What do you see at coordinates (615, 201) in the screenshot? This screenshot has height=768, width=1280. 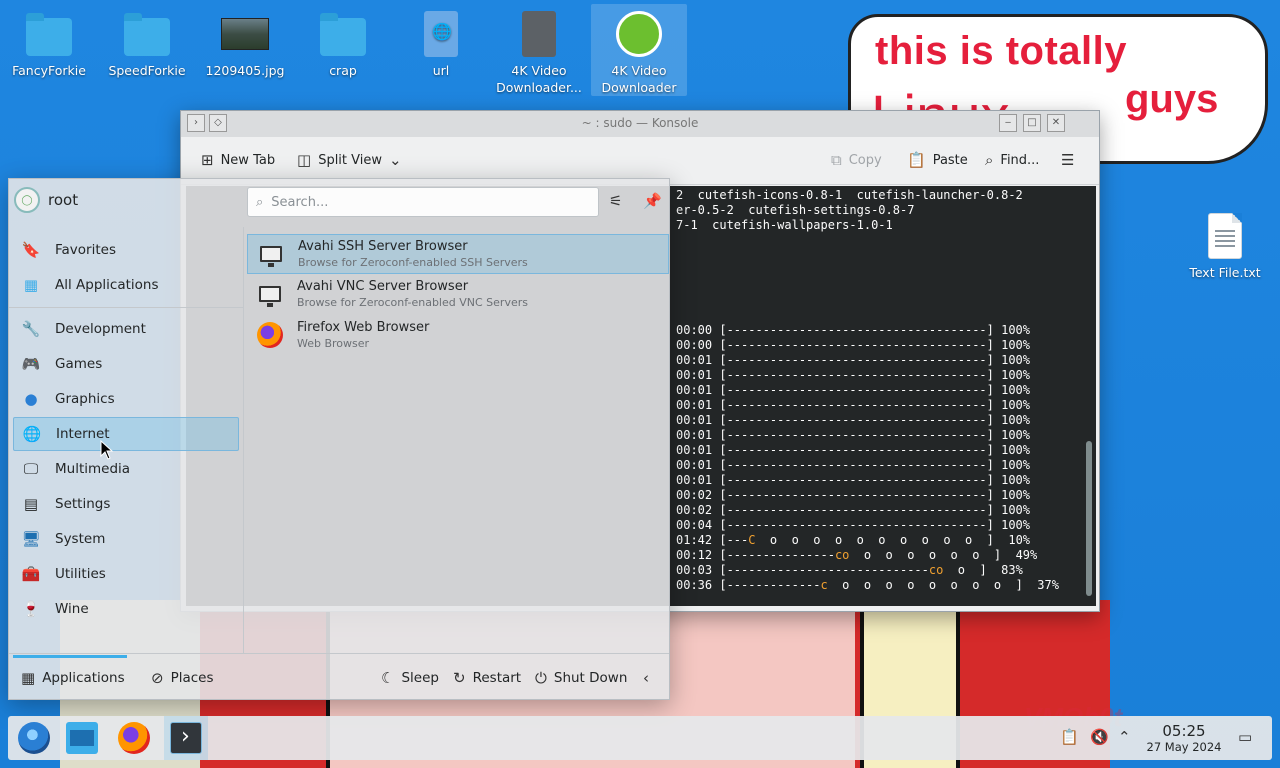 I see `configure-icon: ⚟` at bounding box center [615, 201].